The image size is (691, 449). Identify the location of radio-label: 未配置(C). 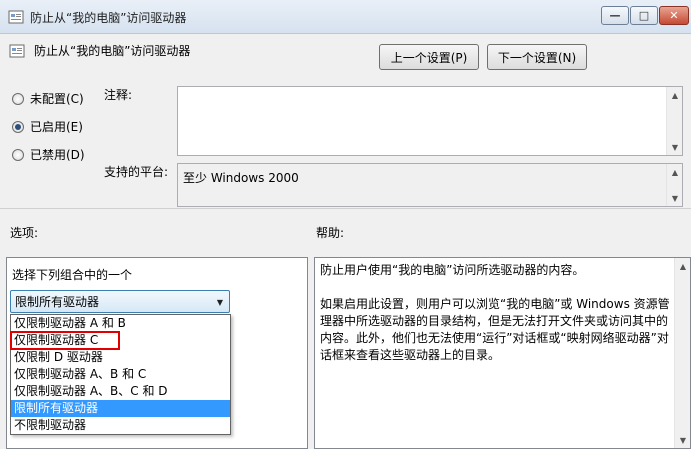
(57, 99).